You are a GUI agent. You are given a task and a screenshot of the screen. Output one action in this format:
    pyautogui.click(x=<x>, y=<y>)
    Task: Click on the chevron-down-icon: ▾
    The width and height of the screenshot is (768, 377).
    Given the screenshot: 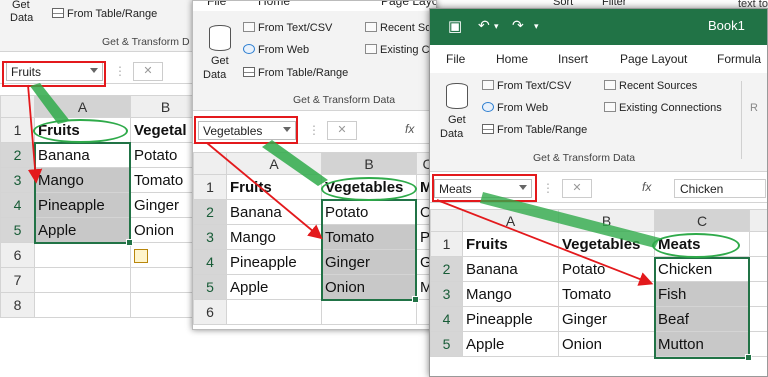 What is the action you would take?
    pyautogui.click(x=496, y=26)
    